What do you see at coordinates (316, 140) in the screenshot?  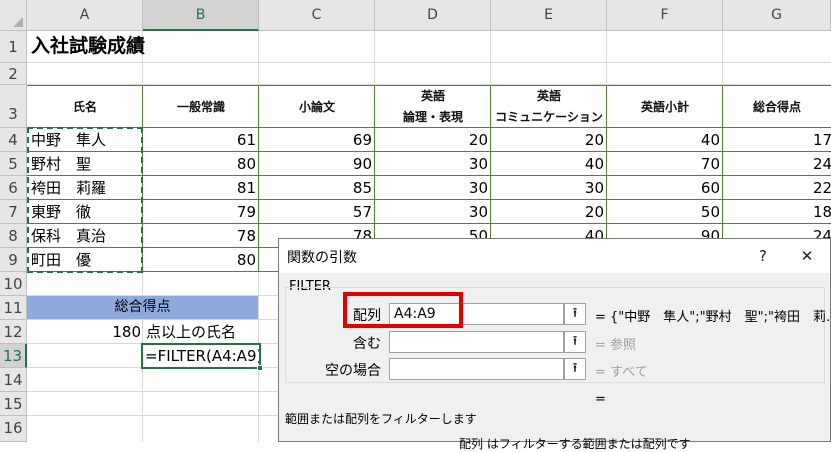 I see `cell-essay: 69` at bounding box center [316, 140].